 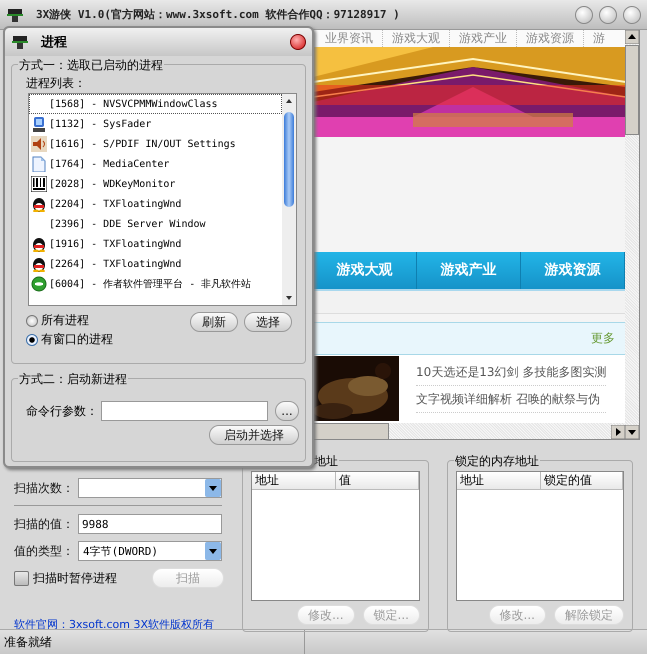 I want to click on list-item: [2264] - TXFloatingWnd, so click(x=155, y=264).